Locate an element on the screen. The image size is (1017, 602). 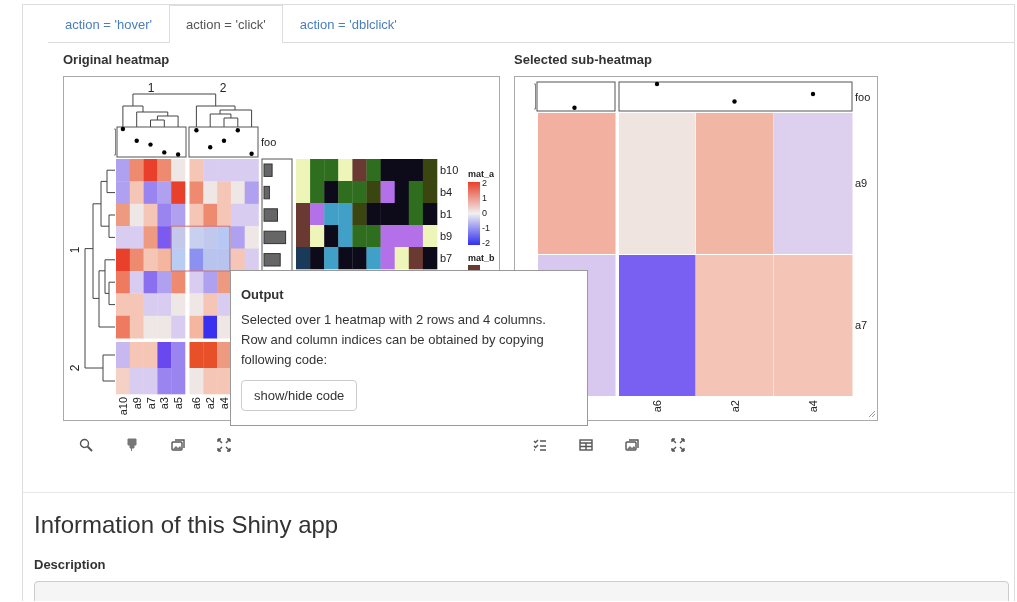
column-label: a9 is located at coordinates (136, 403).